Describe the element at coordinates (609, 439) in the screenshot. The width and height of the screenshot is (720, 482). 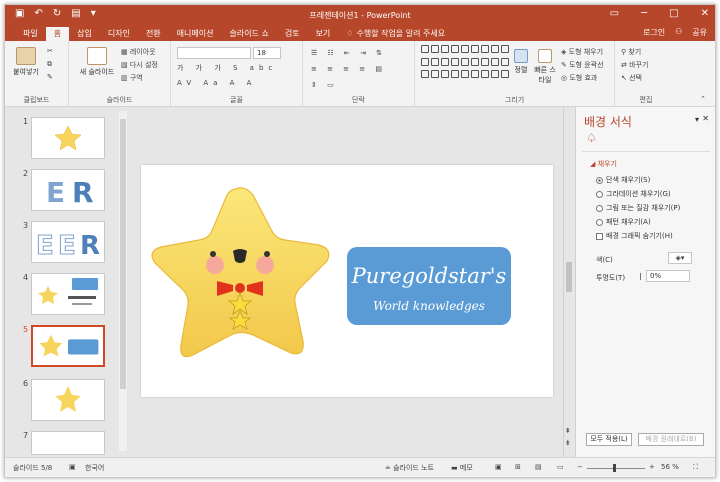
I see `apply-all-button: 모두 적용(L)` at that location.